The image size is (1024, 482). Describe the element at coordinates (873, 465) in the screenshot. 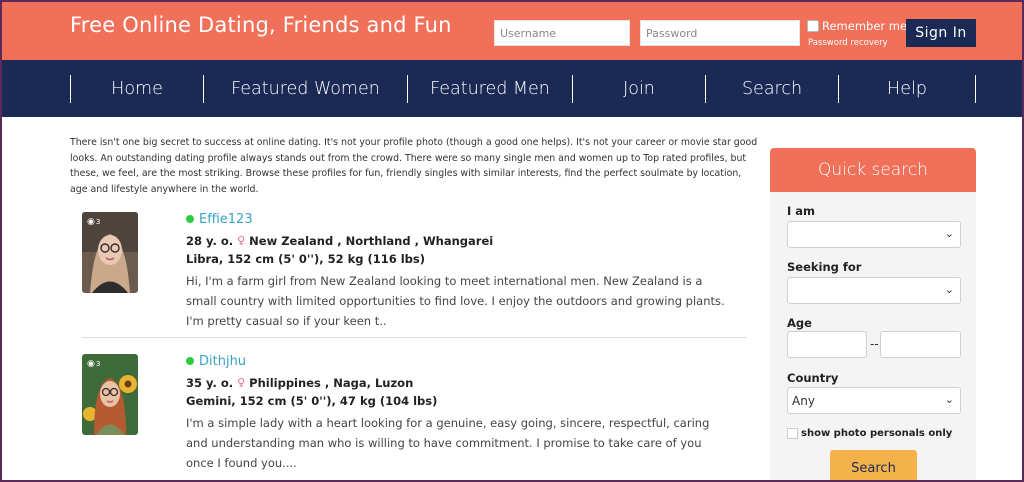

I see `quick-search-button: Search` at that location.